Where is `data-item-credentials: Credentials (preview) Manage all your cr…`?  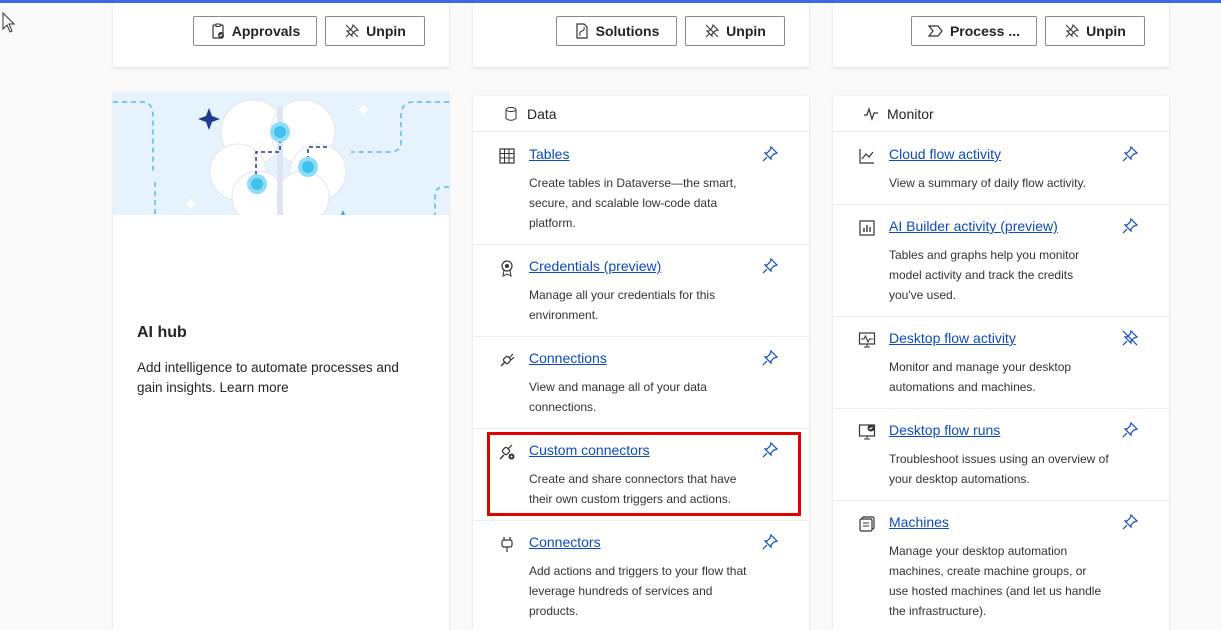
data-item-credentials: Credentials (preview) Manage all your cr… is located at coordinates (641, 291).